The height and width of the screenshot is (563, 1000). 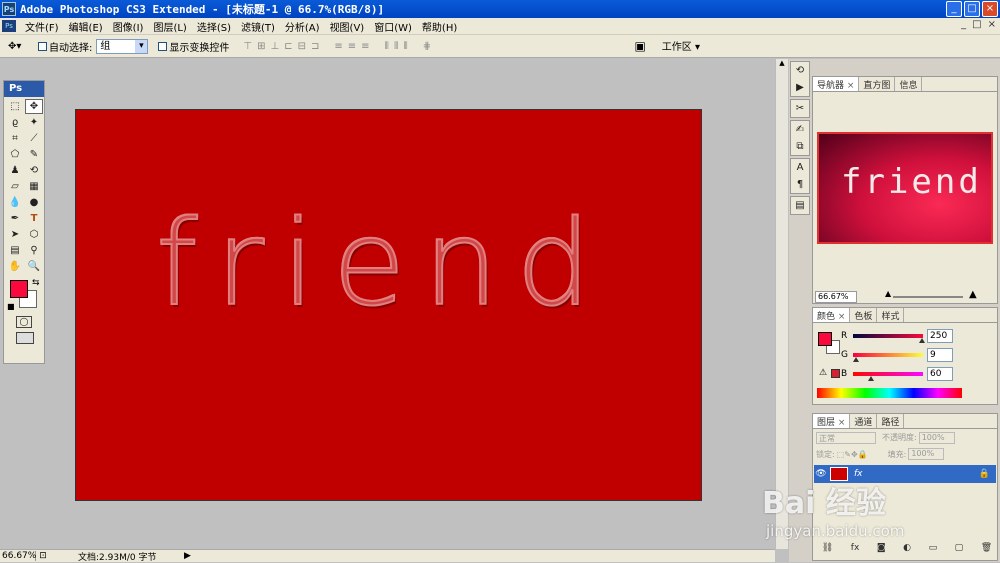 What do you see at coordinates (825, 339) in the screenshot?
I see `color-panel-fg-swatch` at bounding box center [825, 339].